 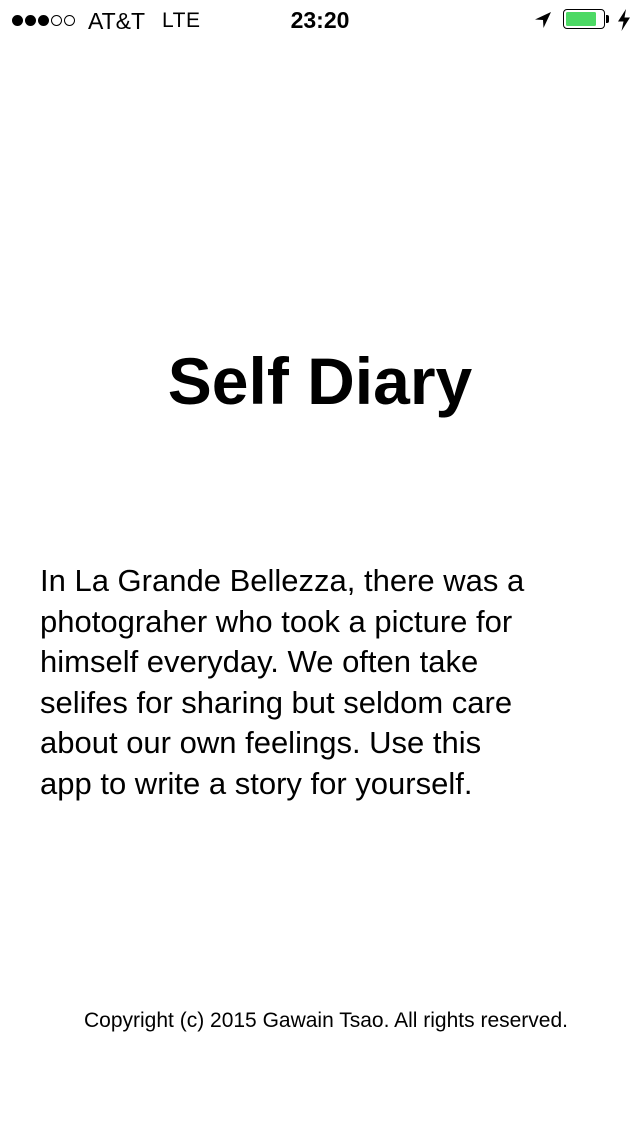 What do you see at coordinates (581, 19) in the screenshot?
I see `battery-level-fill` at bounding box center [581, 19].